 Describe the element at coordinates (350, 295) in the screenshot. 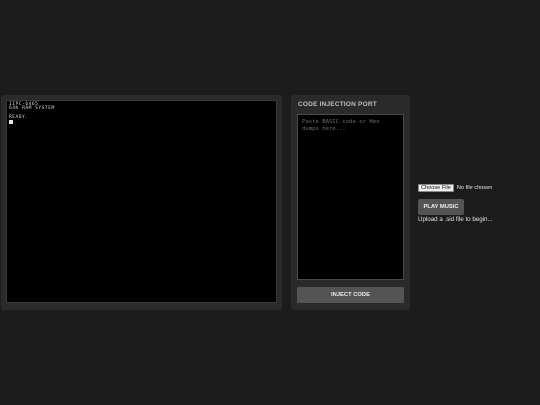

I see `inject-code-button: INJECT CODE` at that location.